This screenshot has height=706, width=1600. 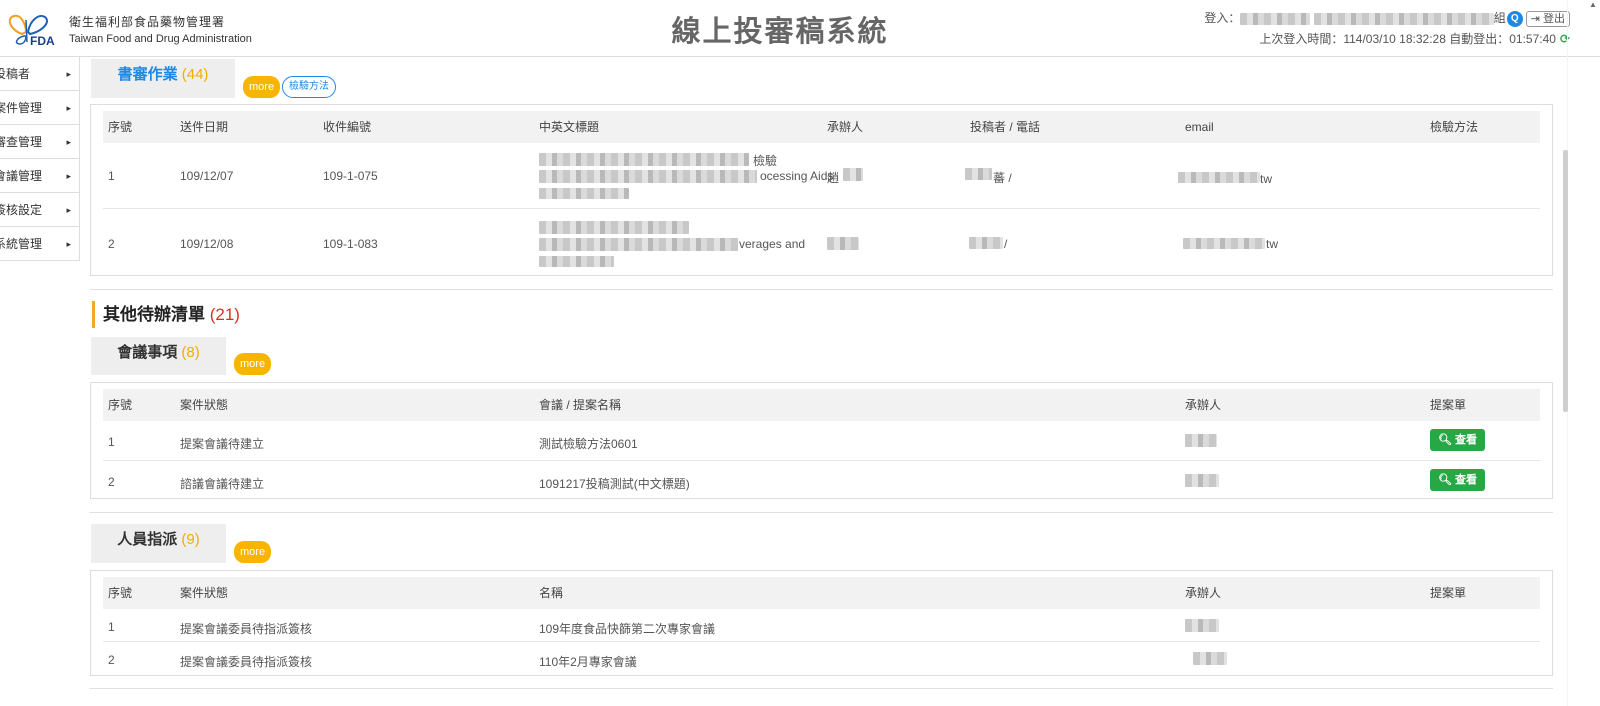 What do you see at coordinates (797, 176) in the screenshot?
I see `cell-title-tail: ocessing Aids` at bounding box center [797, 176].